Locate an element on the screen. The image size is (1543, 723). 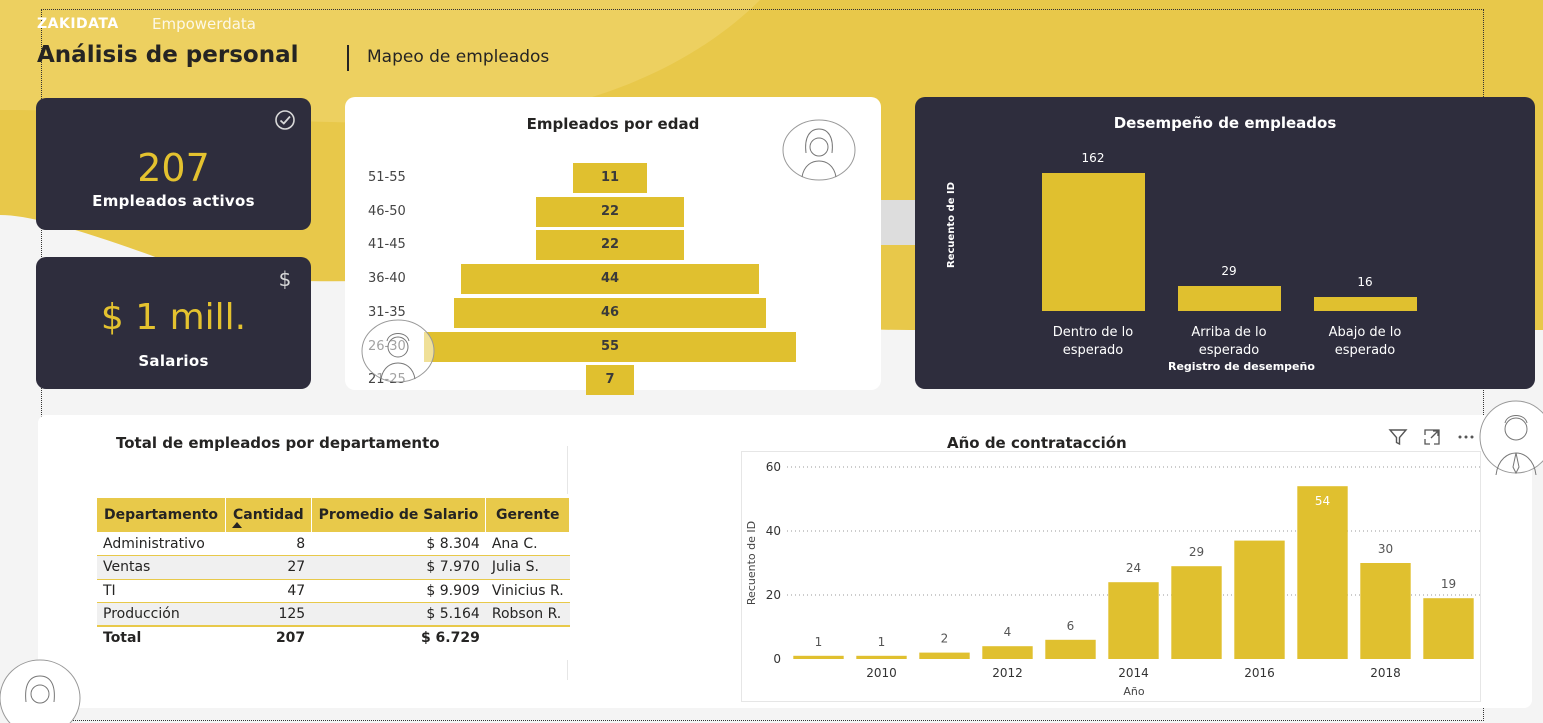
y-tick-label: 20 is located at coordinates (773, 595).